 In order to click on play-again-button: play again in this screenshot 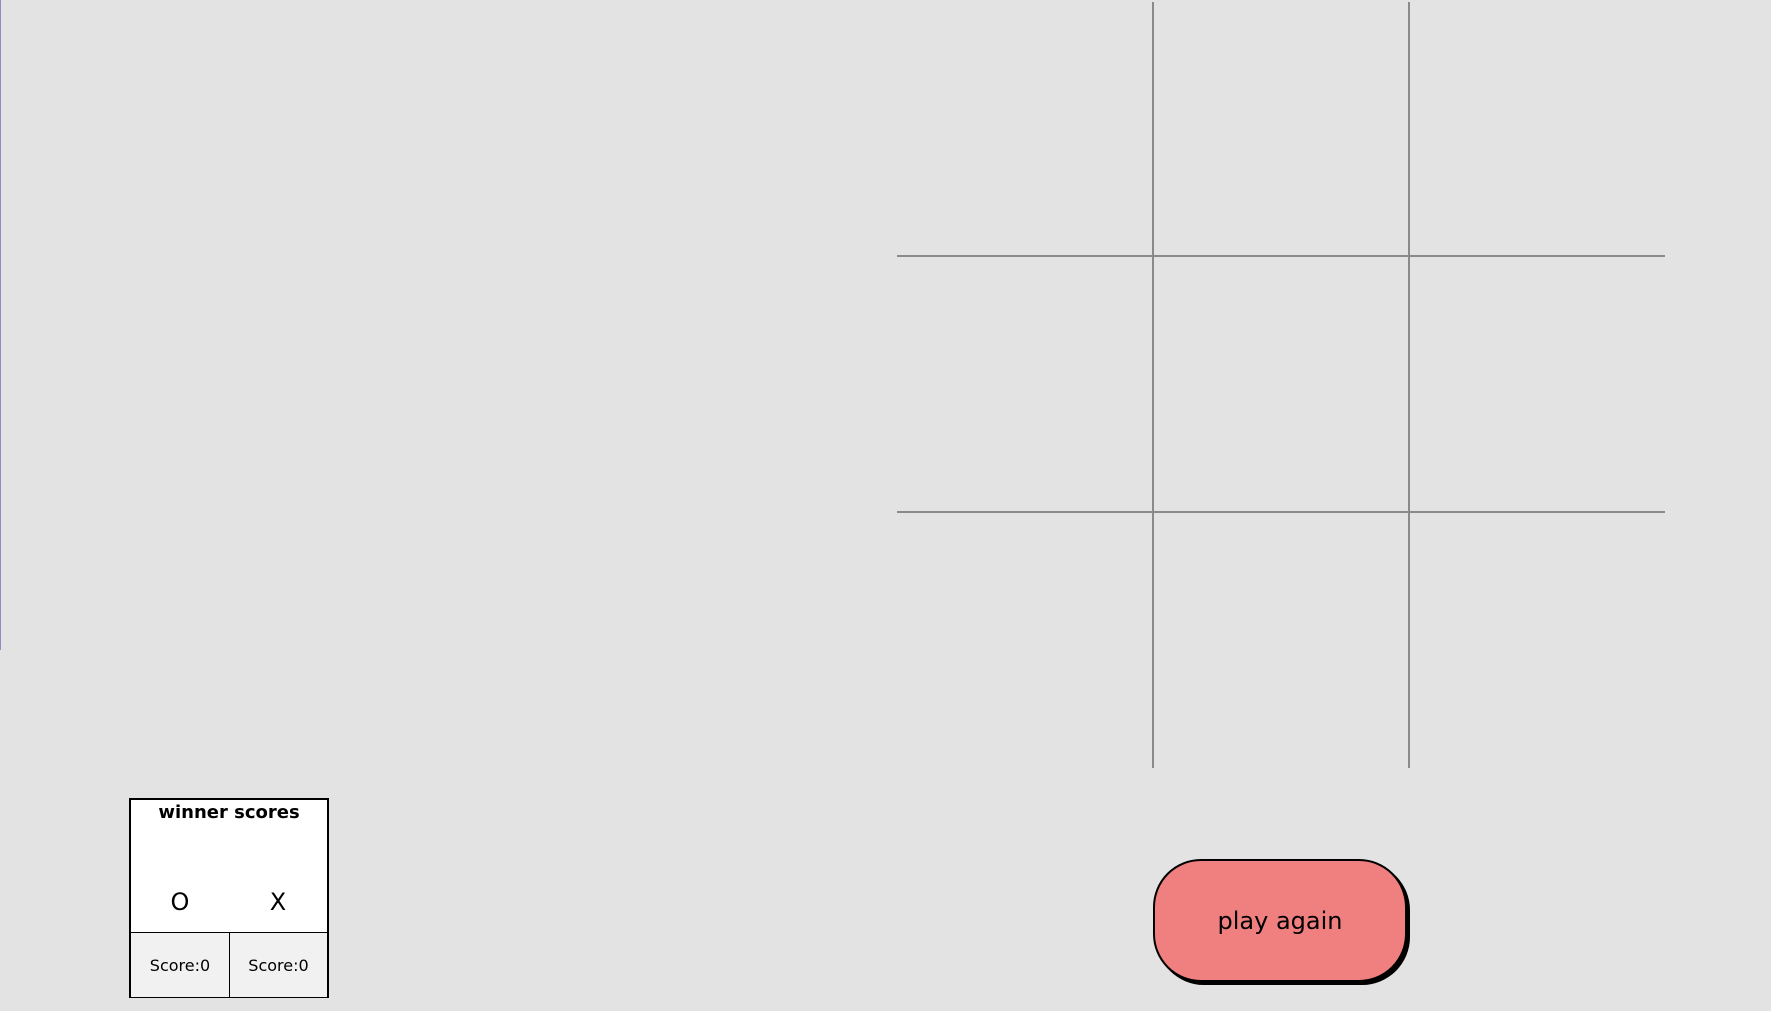, I will do `click(1280, 920)`.